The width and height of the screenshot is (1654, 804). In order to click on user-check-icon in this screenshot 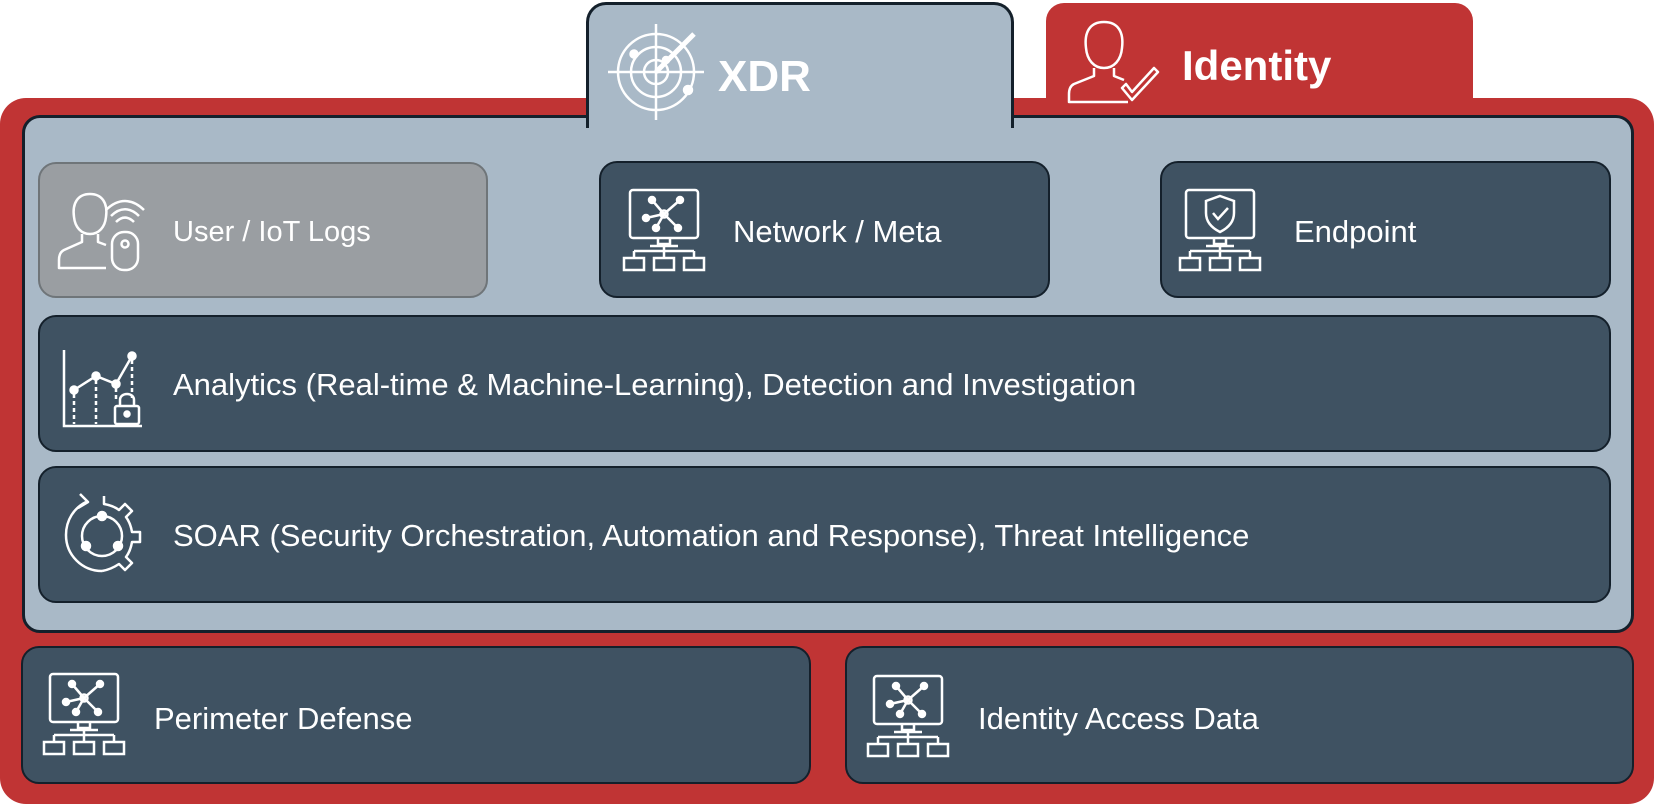, I will do `click(1114, 64)`.